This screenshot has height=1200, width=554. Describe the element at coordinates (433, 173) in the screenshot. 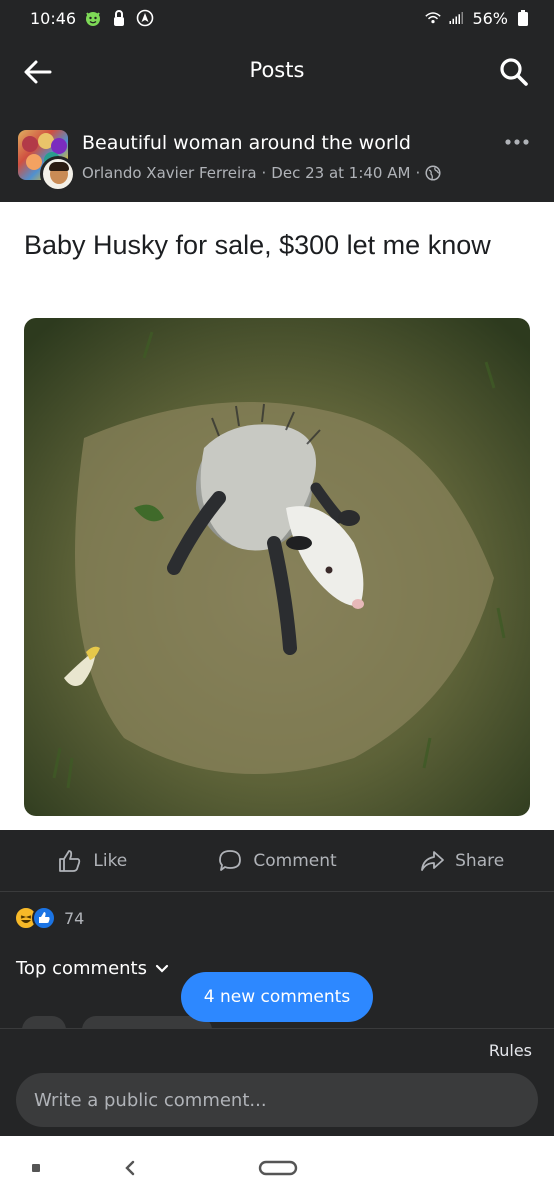

I see `globe-icon` at that location.